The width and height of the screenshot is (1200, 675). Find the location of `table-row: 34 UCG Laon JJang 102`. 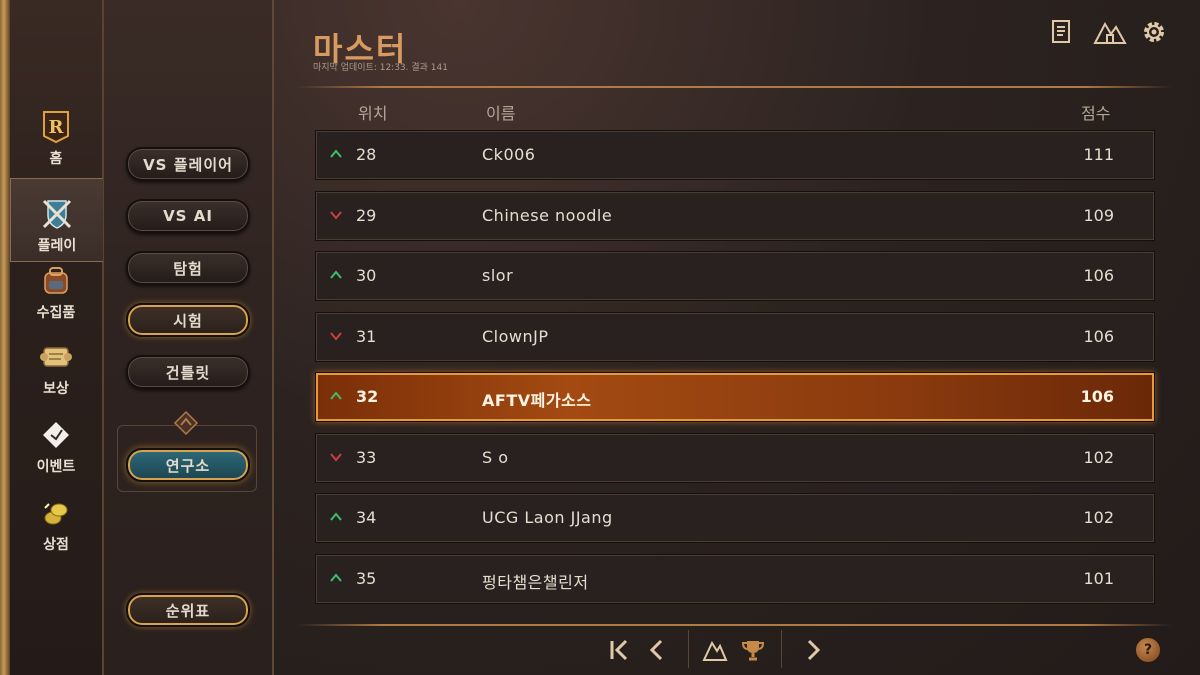

table-row: 34 UCG Laon JJang 102 is located at coordinates (735, 518).